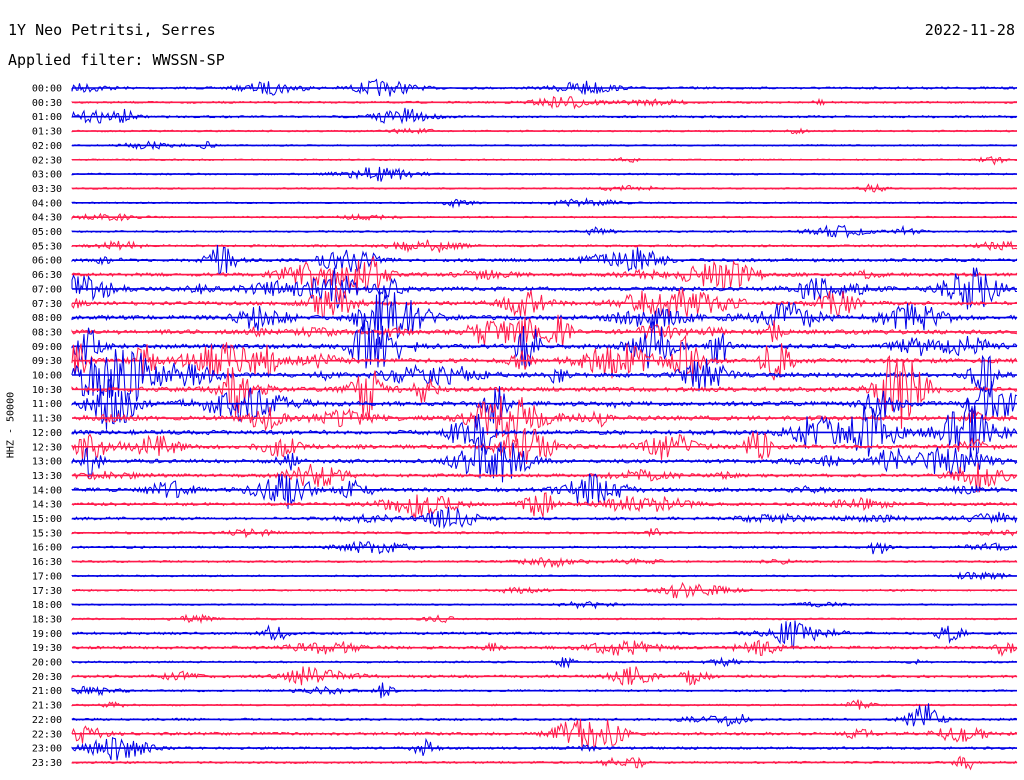  What do you see at coordinates (47, 132) in the screenshot?
I see `row-time-label: 01:30` at bounding box center [47, 132].